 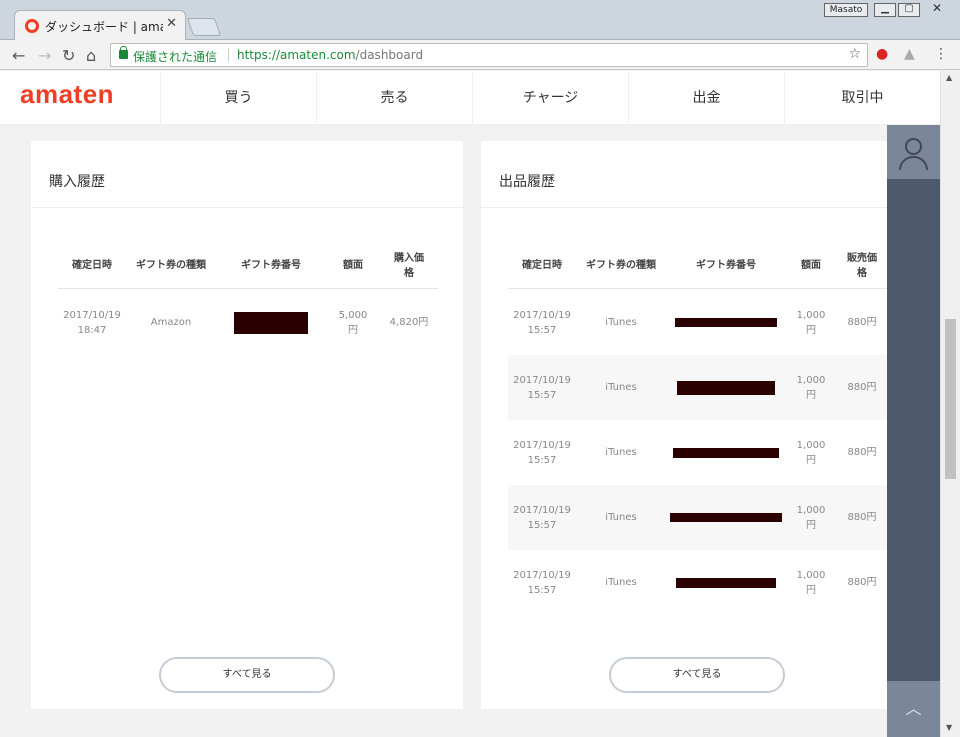 What do you see at coordinates (913, 146) in the screenshot?
I see `user-icon` at bounding box center [913, 146].